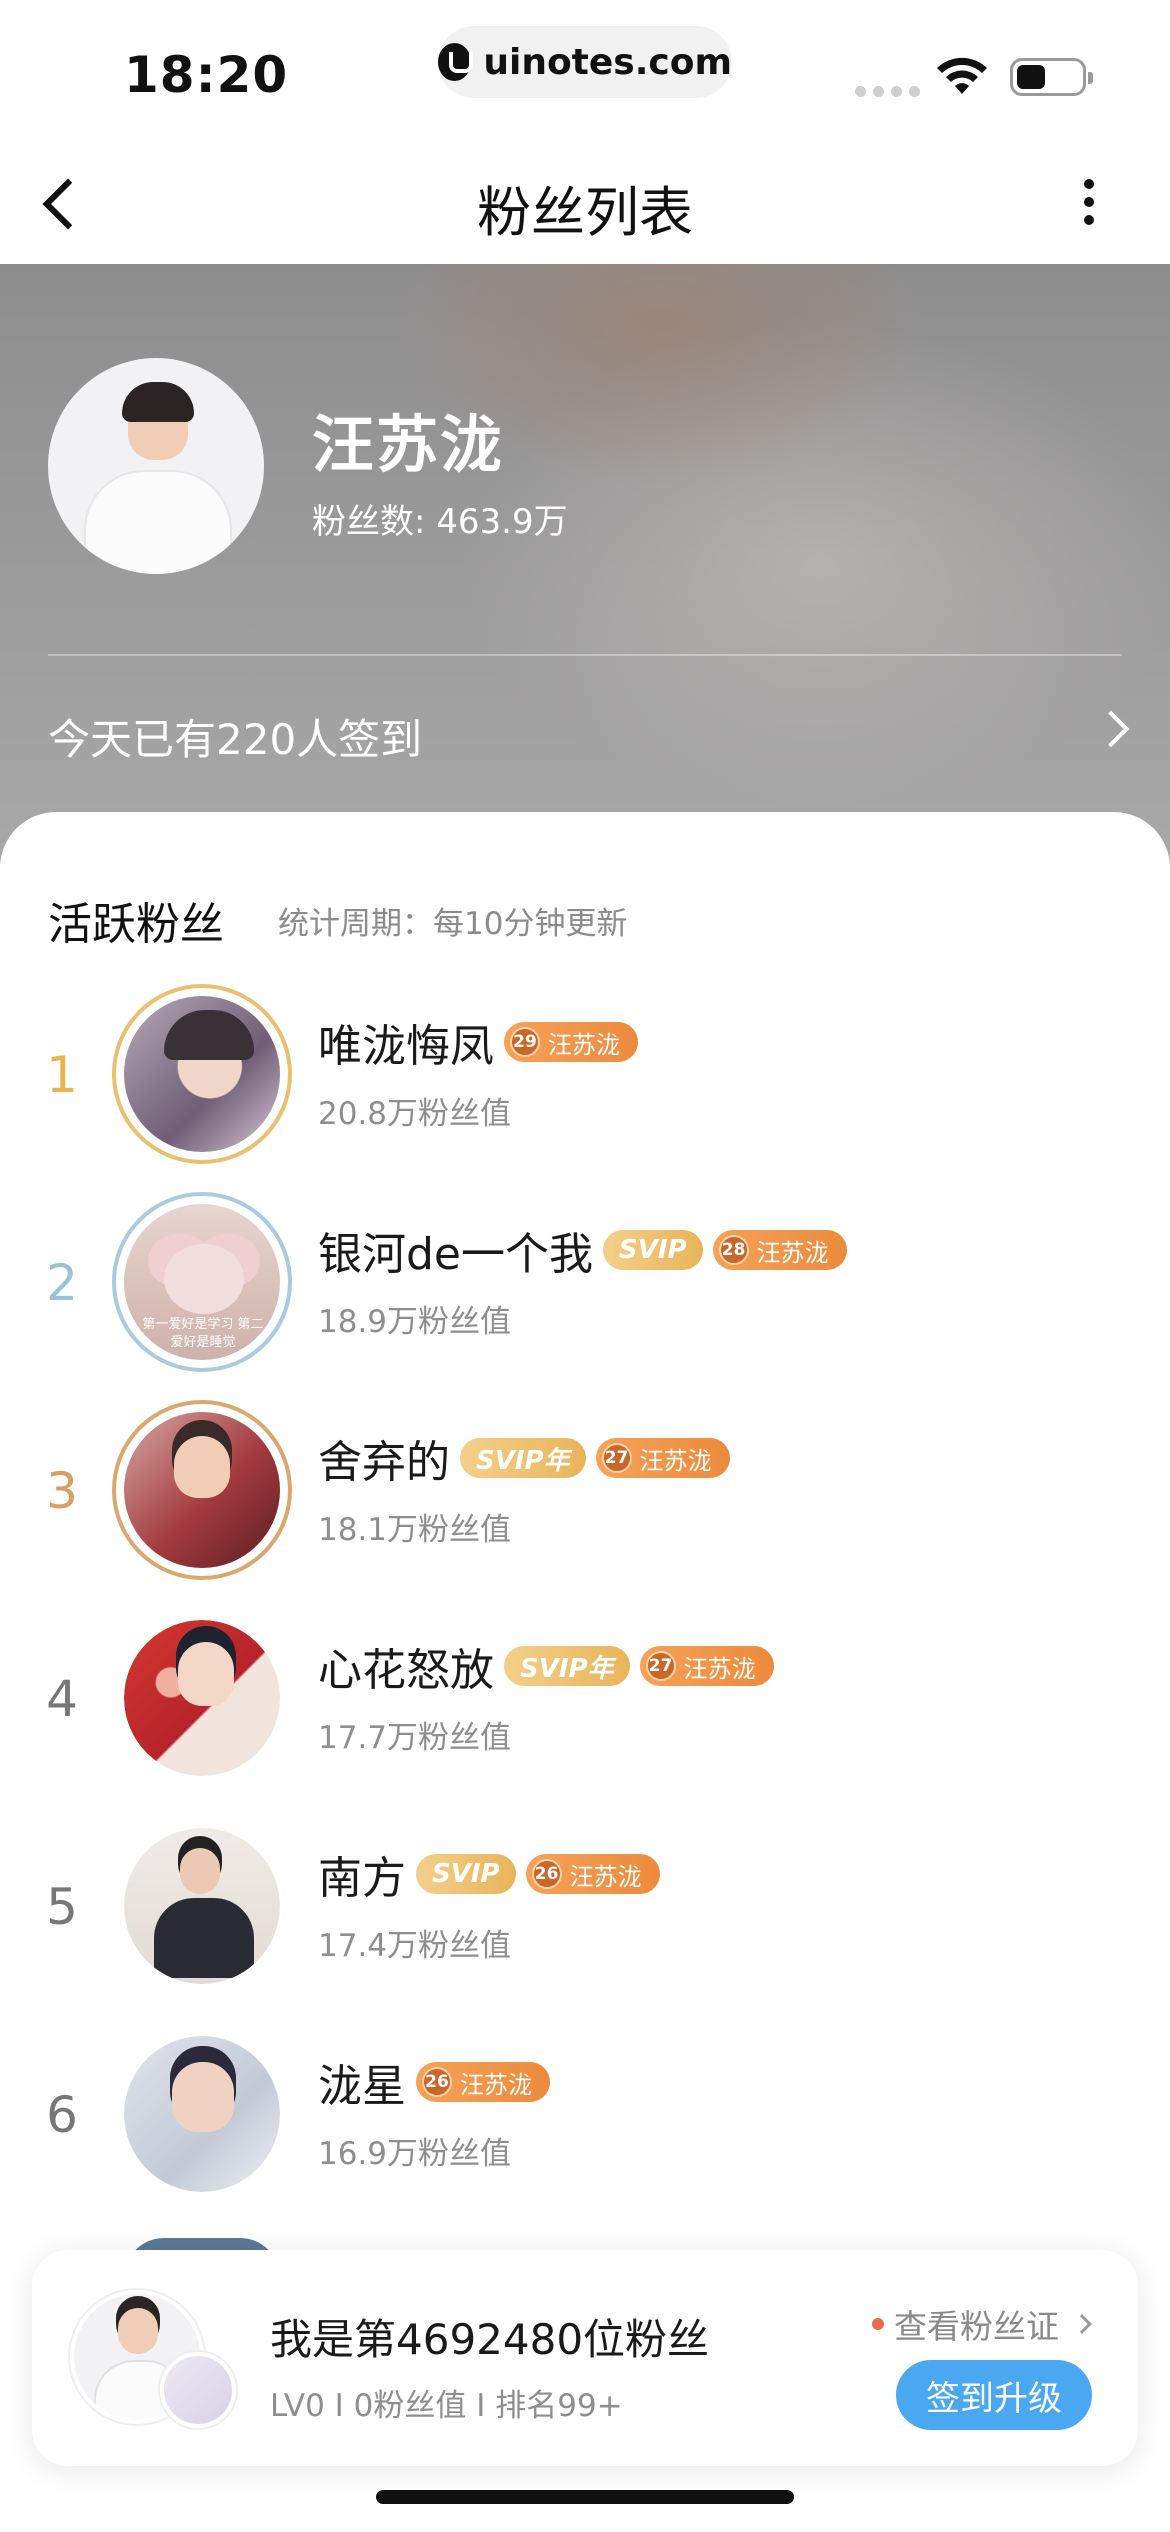 This screenshot has height=2532, width=1170. What do you see at coordinates (962, 75) in the screenshot?
I see `wifi-icon` at bounding box center [962, 75].